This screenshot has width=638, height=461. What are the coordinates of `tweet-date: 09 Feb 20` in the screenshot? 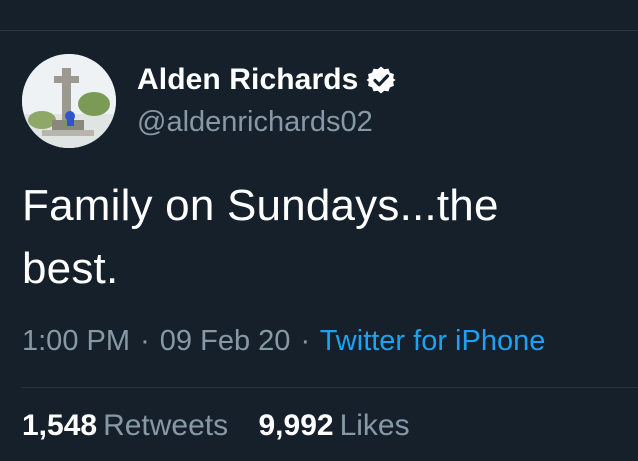 It's located at (225, 341).